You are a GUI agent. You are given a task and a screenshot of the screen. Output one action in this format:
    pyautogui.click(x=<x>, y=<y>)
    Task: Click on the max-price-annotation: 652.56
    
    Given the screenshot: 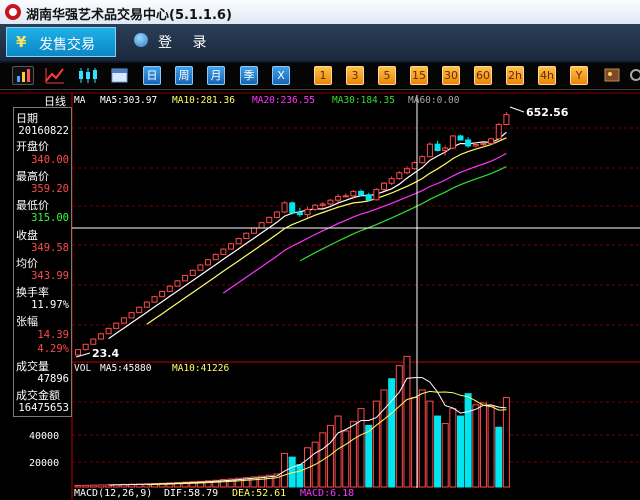 What is the action you would take?
    pyautogui.click(x=547, y=112)
    